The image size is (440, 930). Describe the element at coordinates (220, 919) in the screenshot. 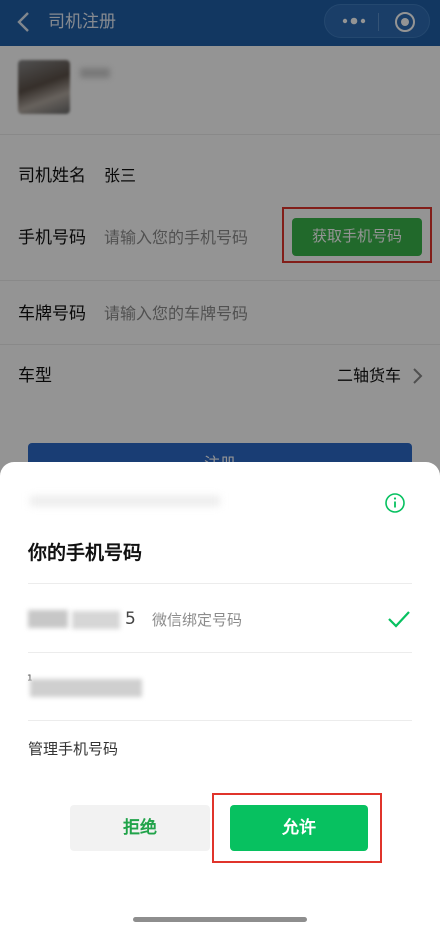

I see `home-indicator` at that location.